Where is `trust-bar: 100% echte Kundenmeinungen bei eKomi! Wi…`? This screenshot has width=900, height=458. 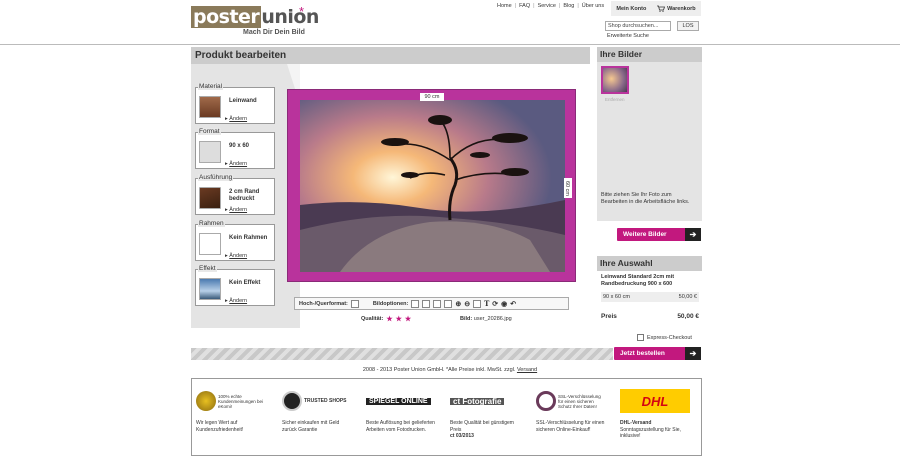
trust-bar: 100% echte Kundenmeinungen bei eKomi! Wi… is located at coordinates (446, 417).